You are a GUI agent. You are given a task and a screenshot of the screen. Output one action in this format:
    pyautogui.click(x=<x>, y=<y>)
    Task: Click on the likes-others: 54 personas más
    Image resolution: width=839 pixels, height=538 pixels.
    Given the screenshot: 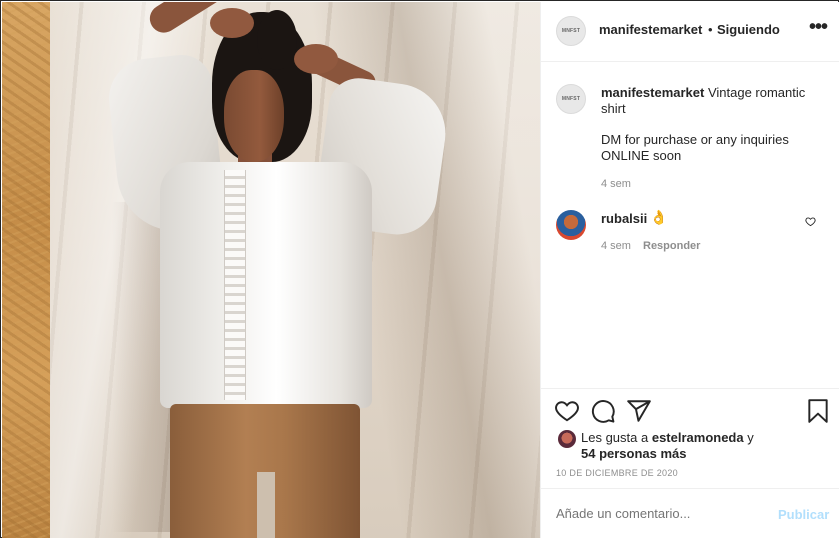 What is the action you would take?
    pyautogui.click(x=634, y=453)
    